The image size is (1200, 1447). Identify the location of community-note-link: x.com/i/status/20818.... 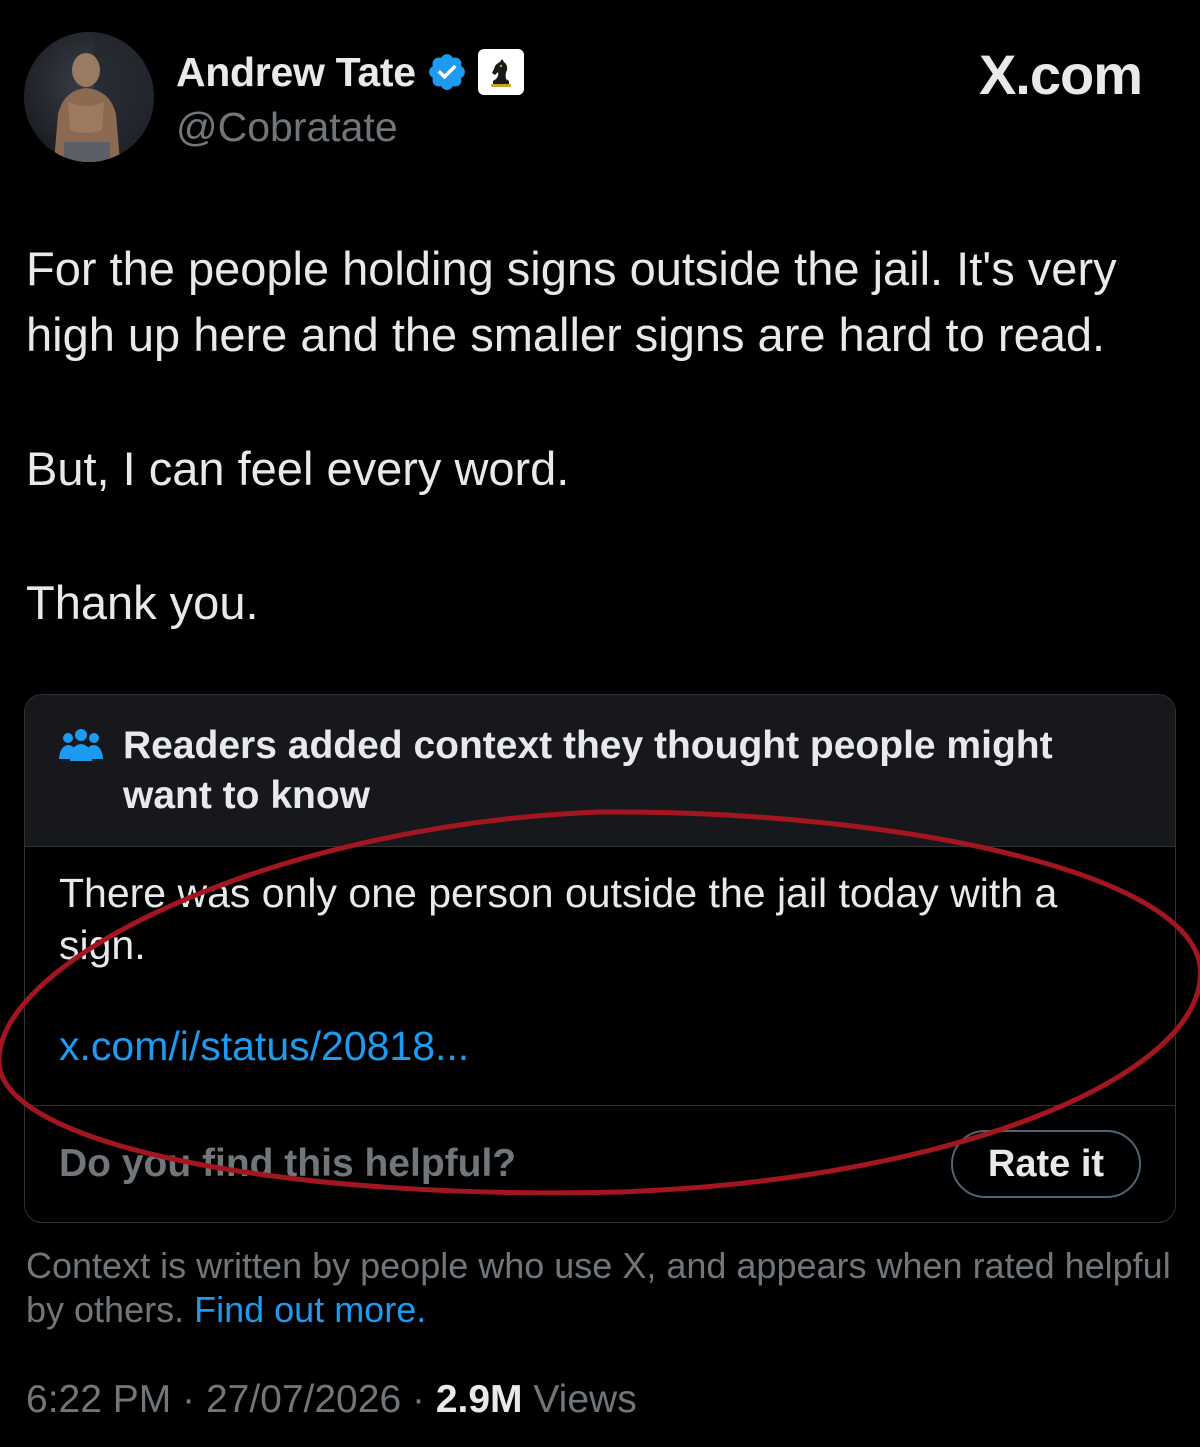
(264, 1046).